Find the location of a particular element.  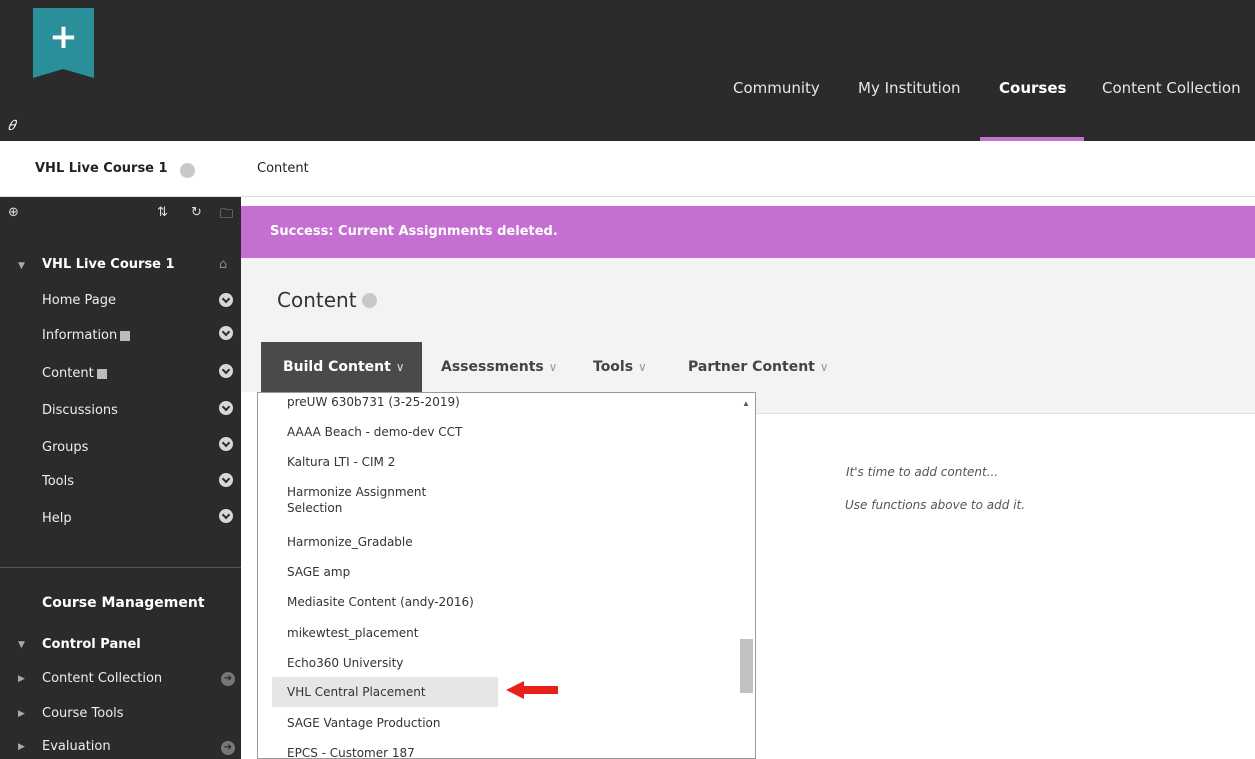

folder-view-icon: 🗀 is located at coordinates (226, 216).